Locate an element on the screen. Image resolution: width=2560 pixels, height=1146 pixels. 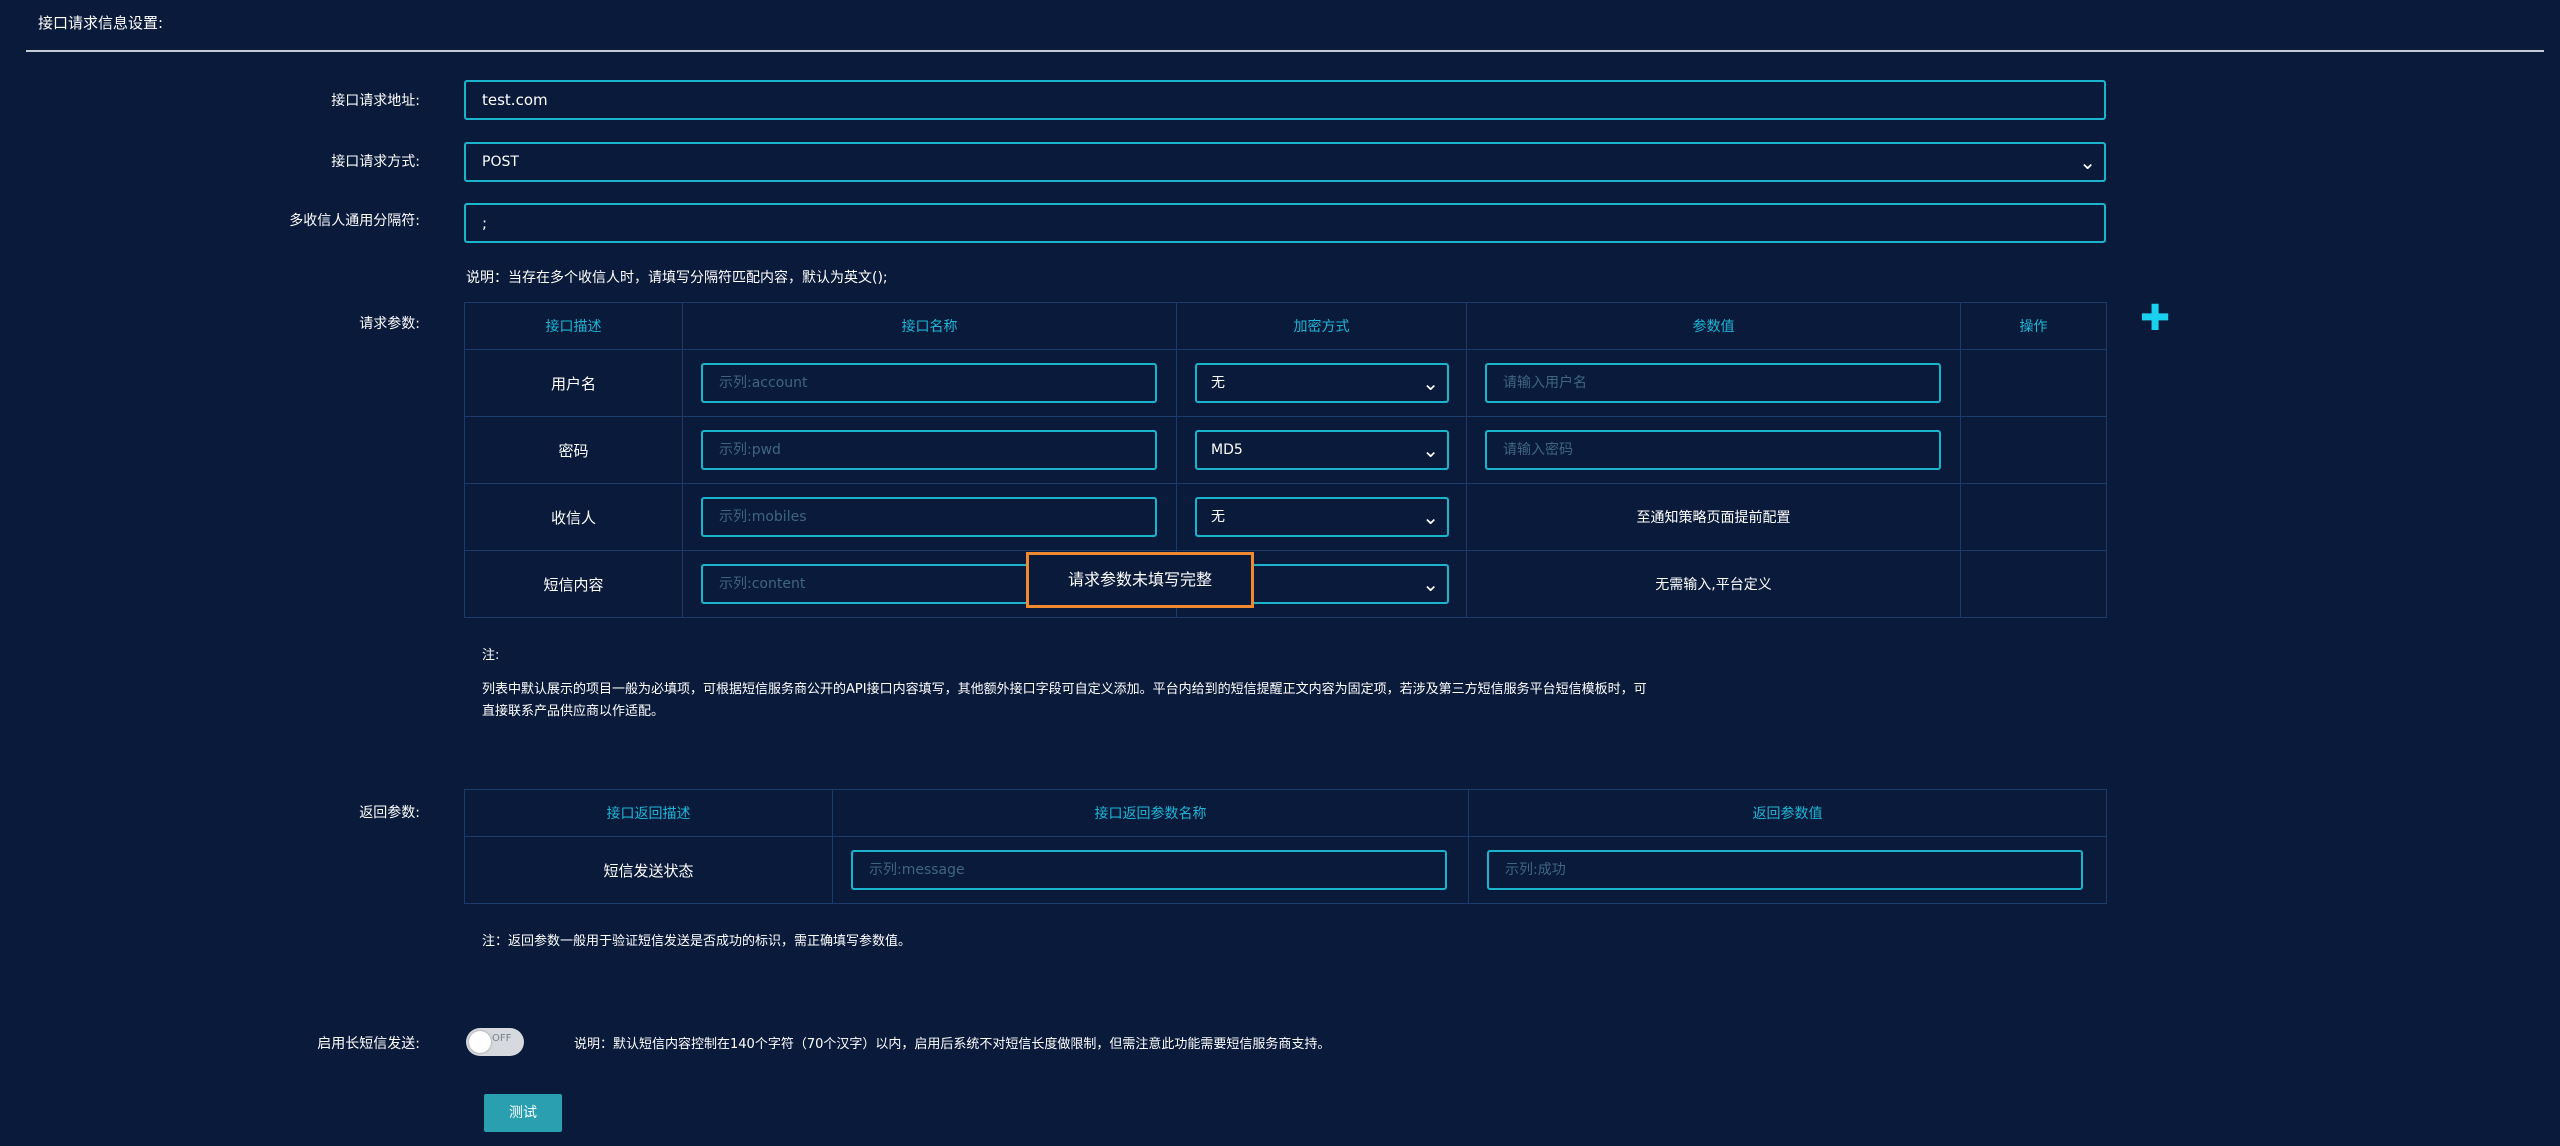
row-desc: 收信人 is located at coordinates (573, 517).